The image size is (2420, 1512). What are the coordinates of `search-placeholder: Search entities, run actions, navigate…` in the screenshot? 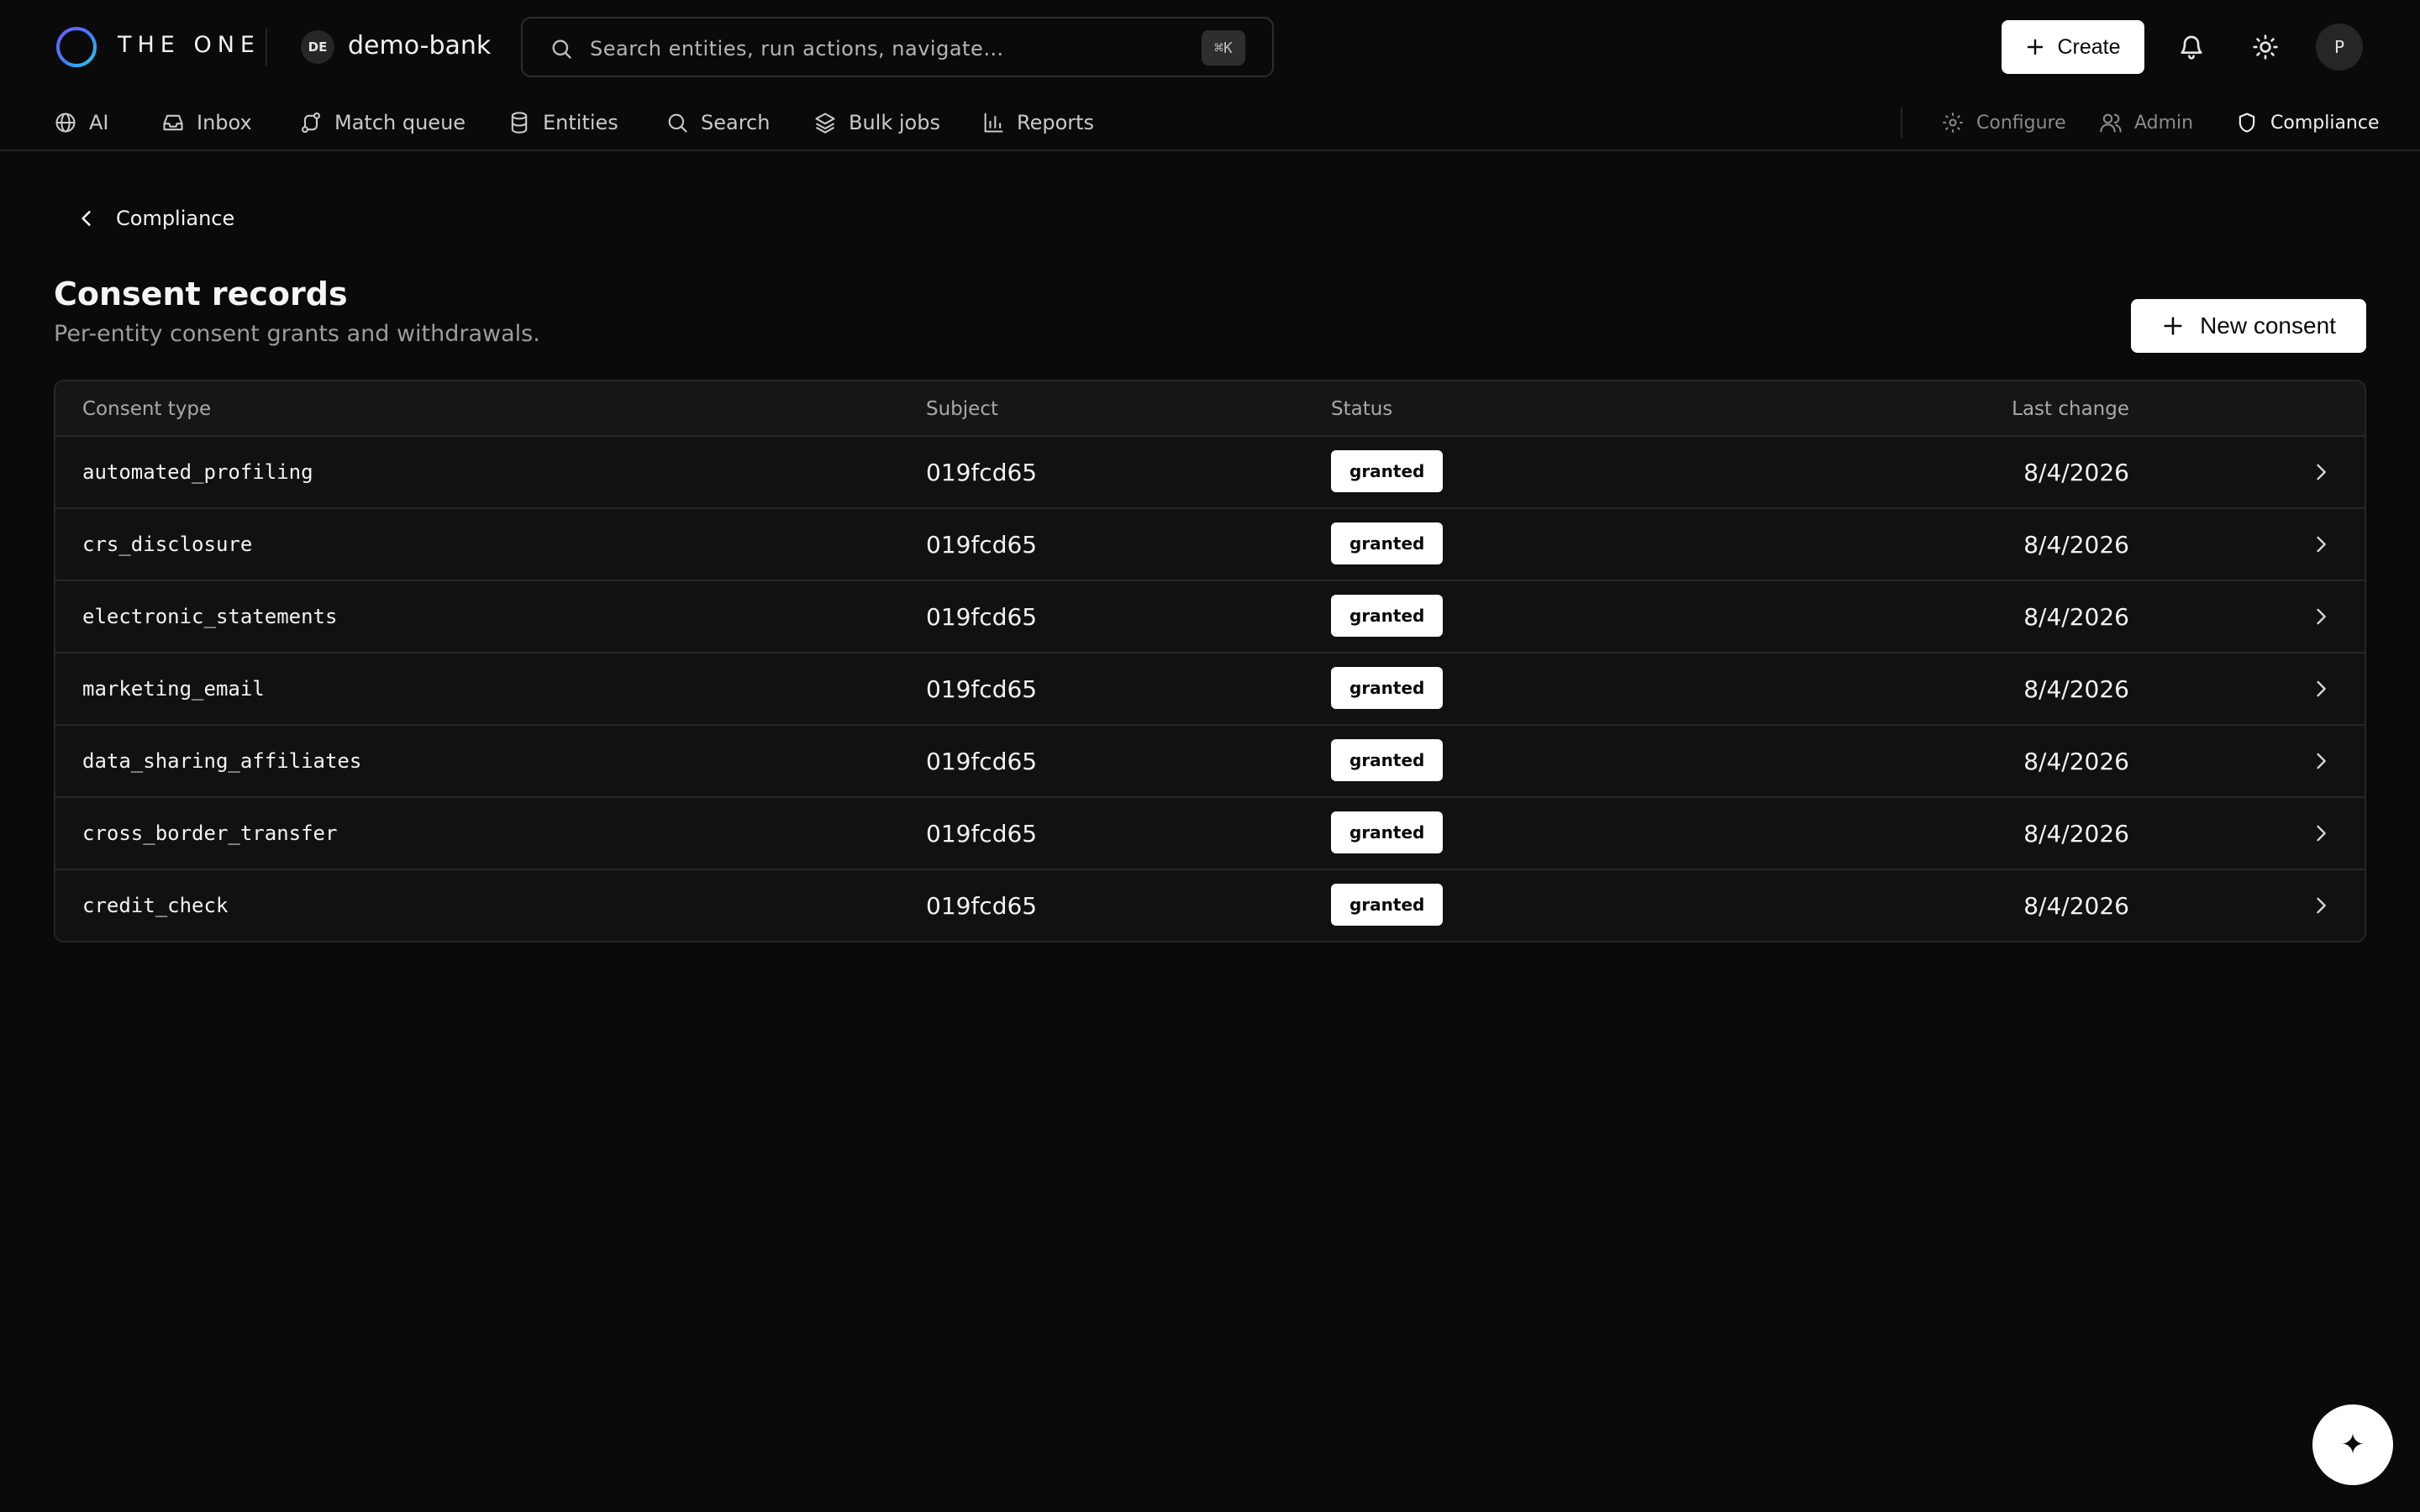 It's located at (797, 48).